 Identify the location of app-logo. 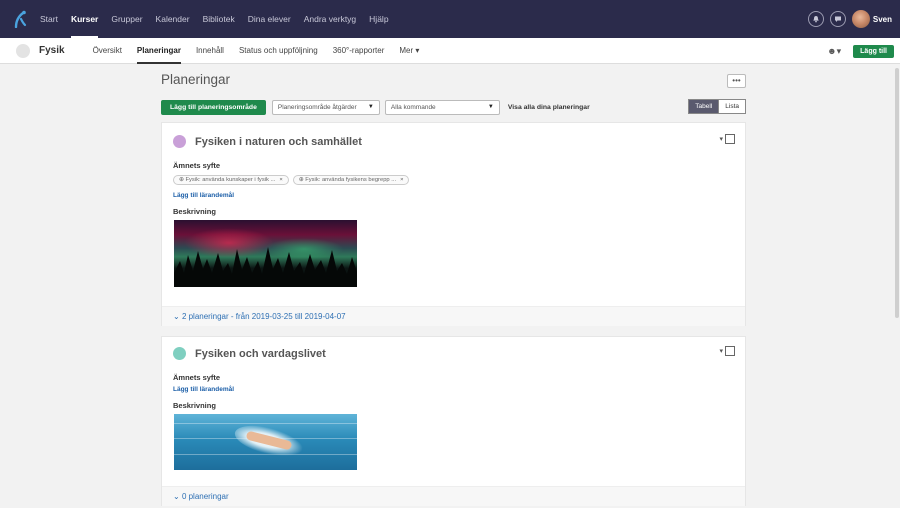
(20, 19).